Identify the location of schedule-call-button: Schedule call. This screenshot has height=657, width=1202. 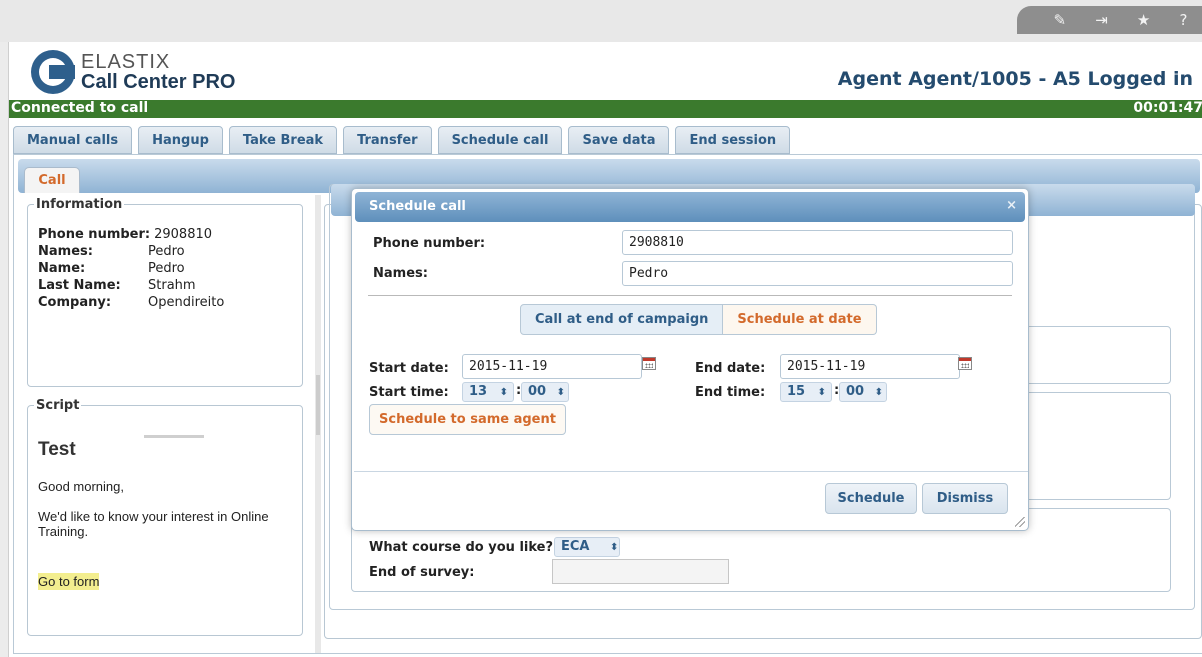
(500, 140).